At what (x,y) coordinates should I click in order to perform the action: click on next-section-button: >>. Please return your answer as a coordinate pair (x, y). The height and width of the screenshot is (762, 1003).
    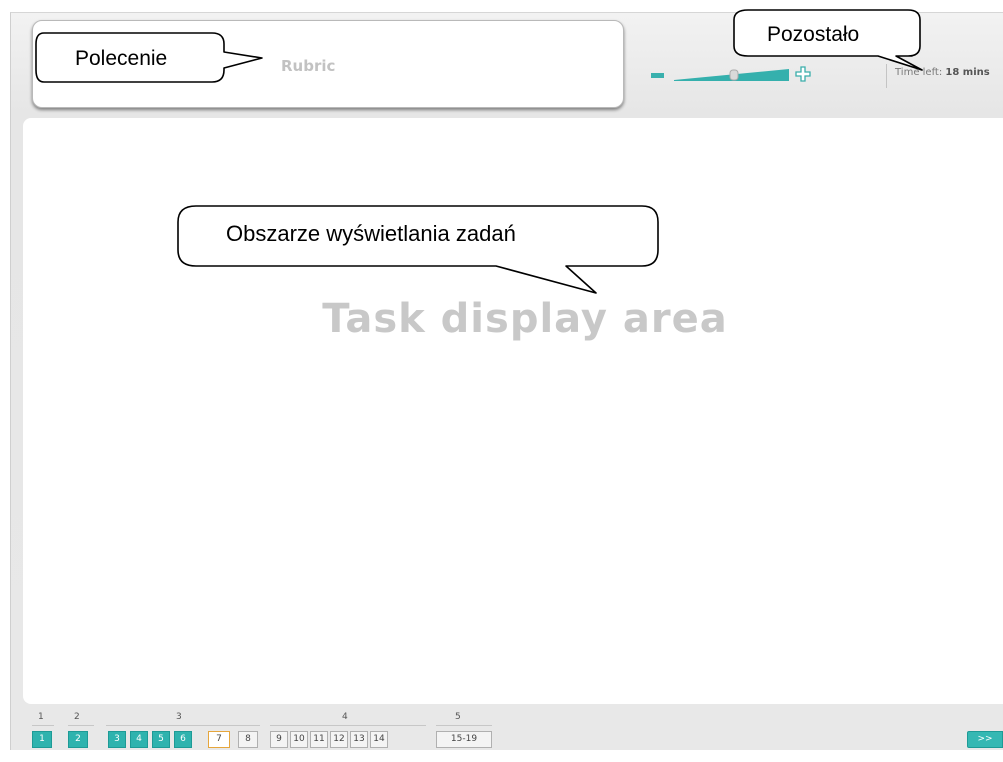
    Looking at the image, I should click on (985, 739).